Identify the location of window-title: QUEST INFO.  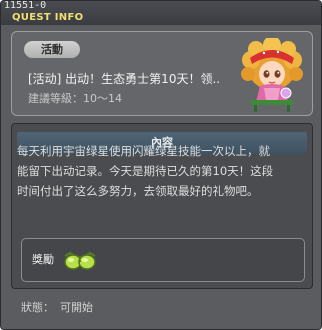
(48, 17).